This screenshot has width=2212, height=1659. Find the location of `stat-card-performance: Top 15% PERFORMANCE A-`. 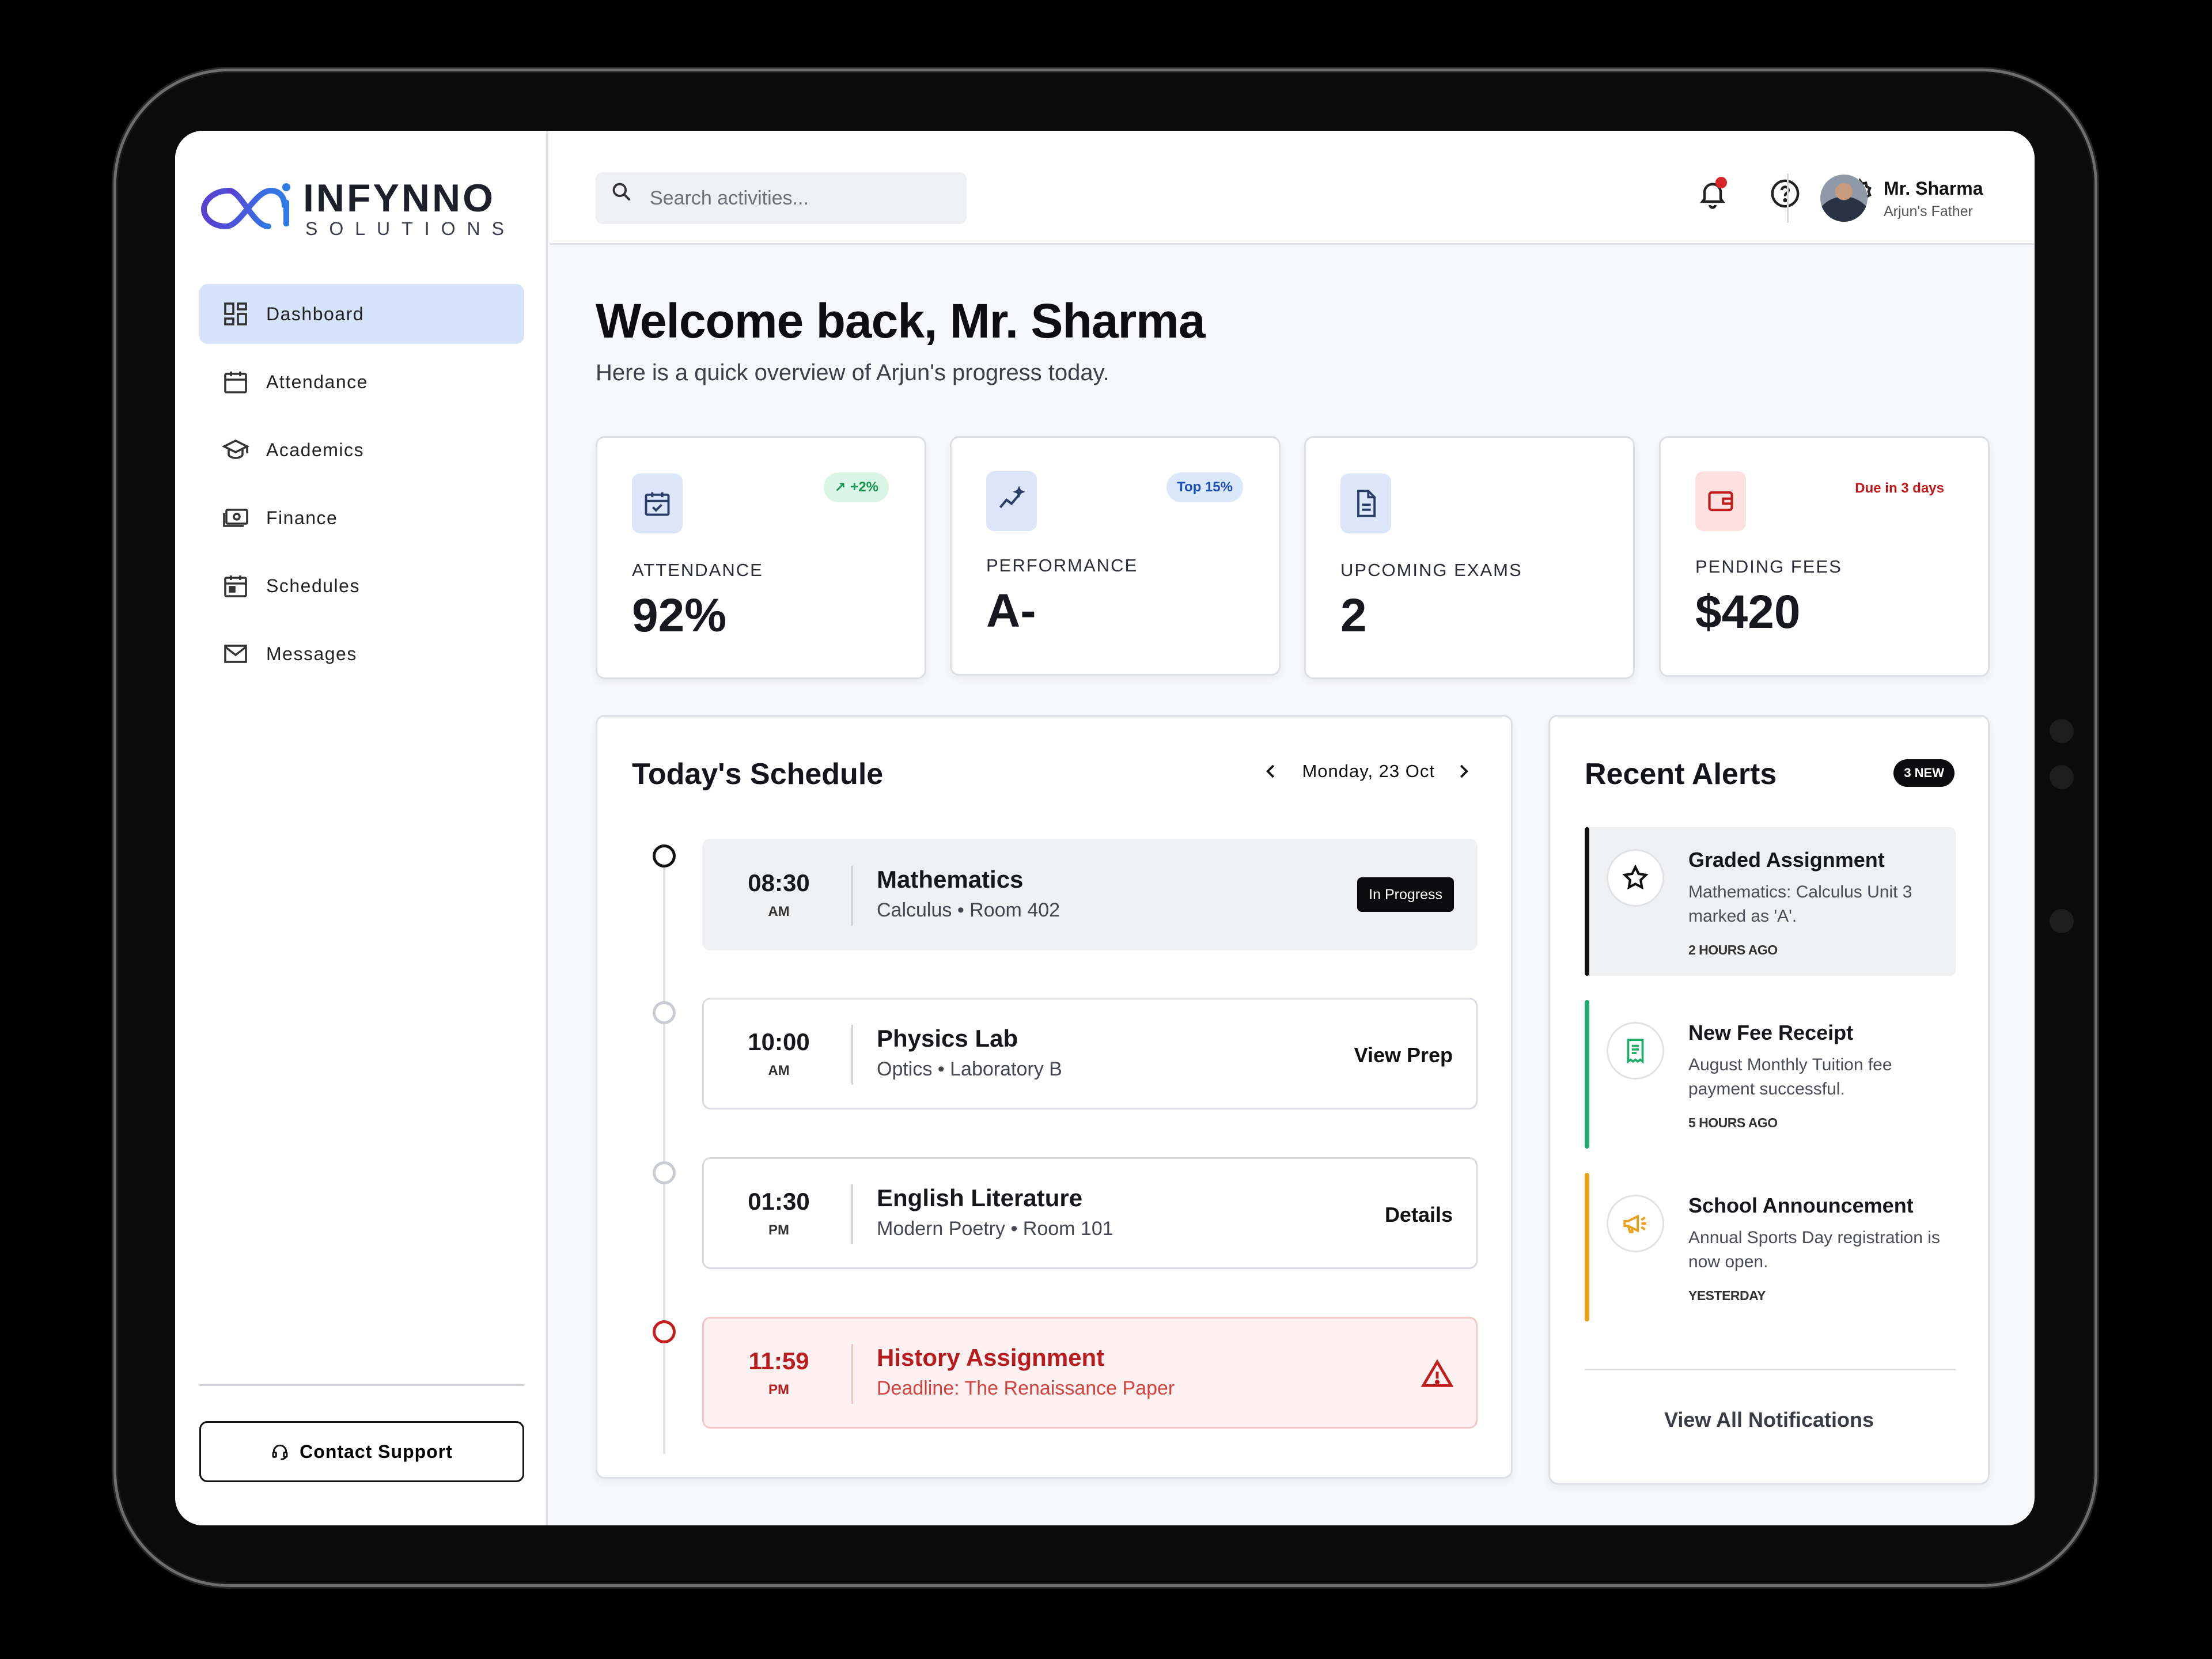

stat-card-performance: Top 15% PERFORMANCE A- is located at coordinates (1115, 556).